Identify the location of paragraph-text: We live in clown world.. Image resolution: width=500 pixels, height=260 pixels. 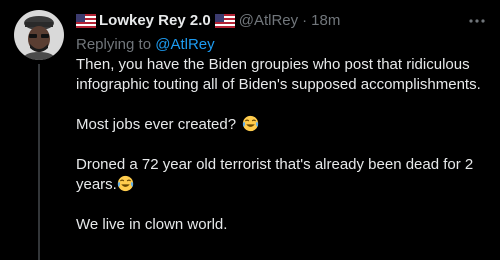
(152, 224).